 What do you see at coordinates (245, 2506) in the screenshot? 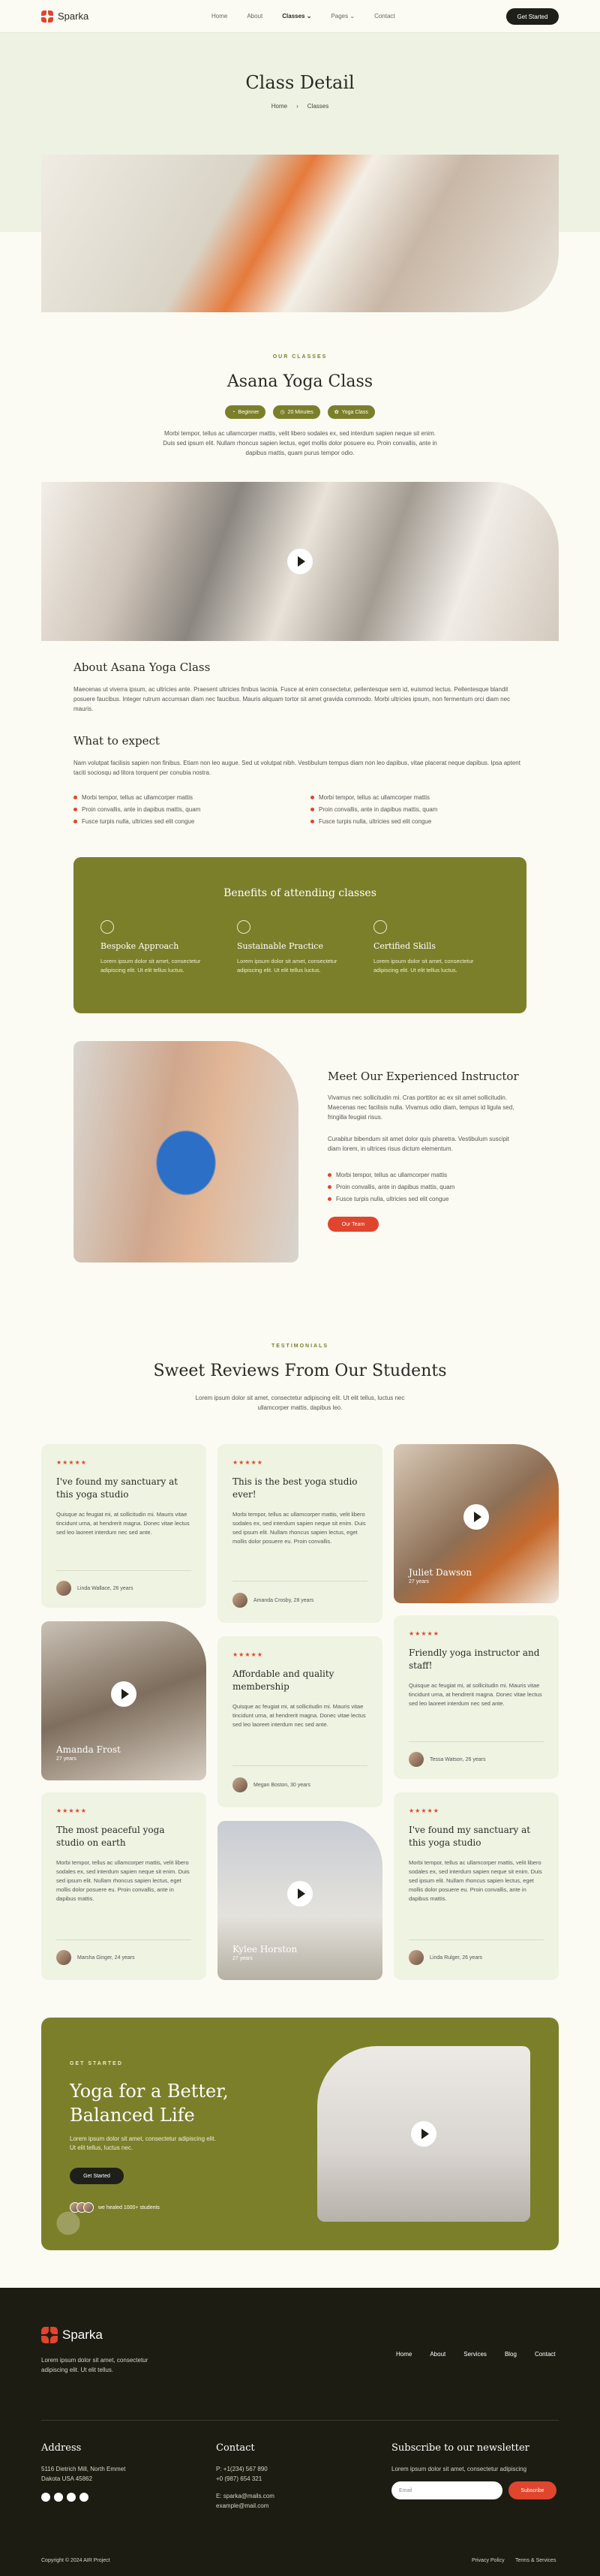
I see `email-link: example@mail.com` at bounding box center [245, 2506].